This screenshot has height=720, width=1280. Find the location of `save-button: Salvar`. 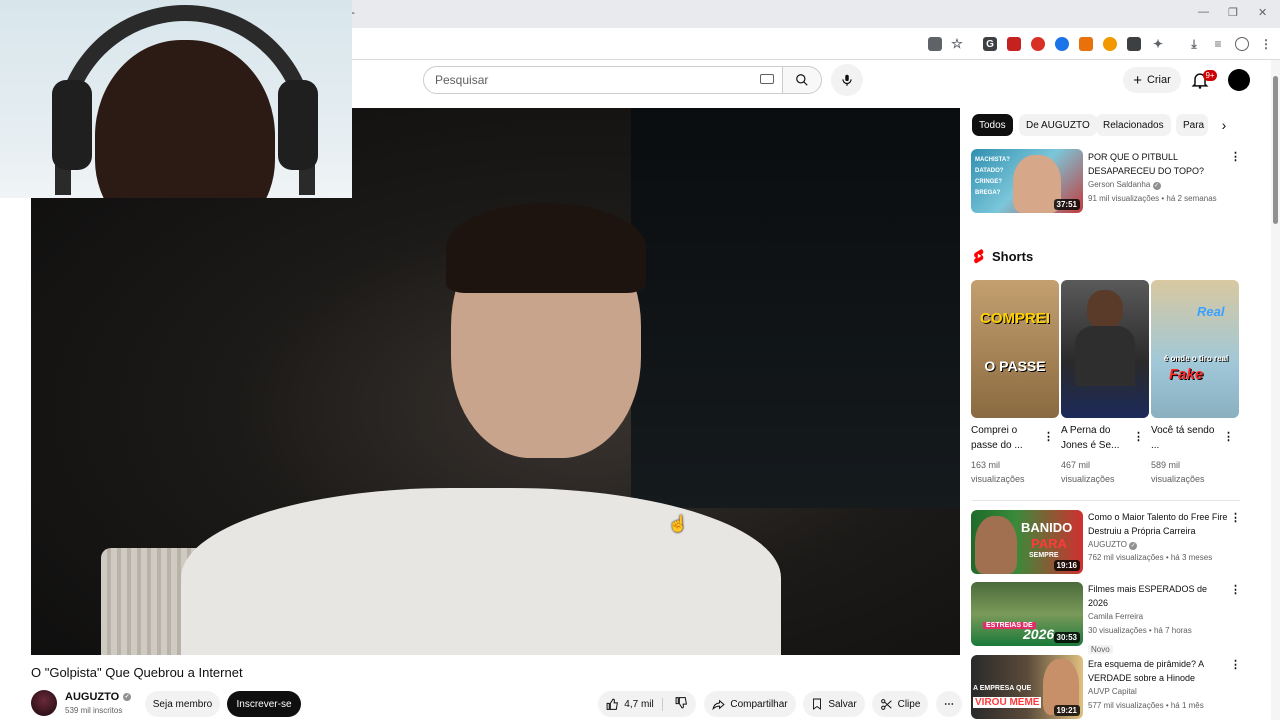

save-button: Salvar is located at coordinates (834, 704).